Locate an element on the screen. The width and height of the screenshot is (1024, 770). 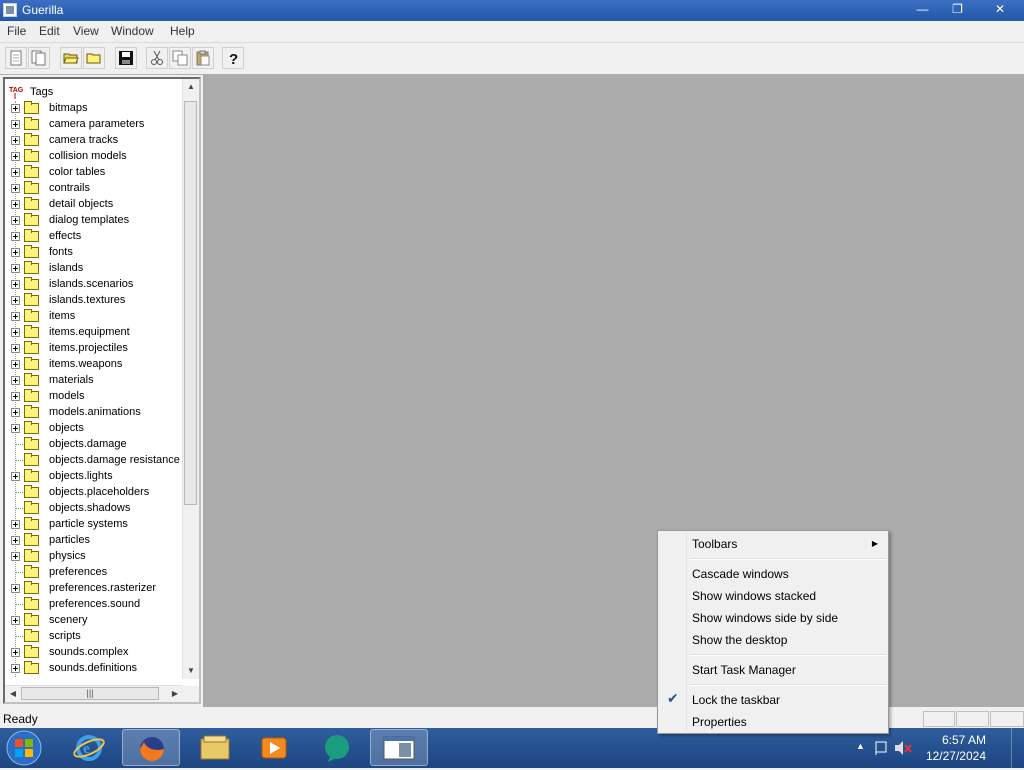
tree-item: materials is located at coordinates (94, 381).